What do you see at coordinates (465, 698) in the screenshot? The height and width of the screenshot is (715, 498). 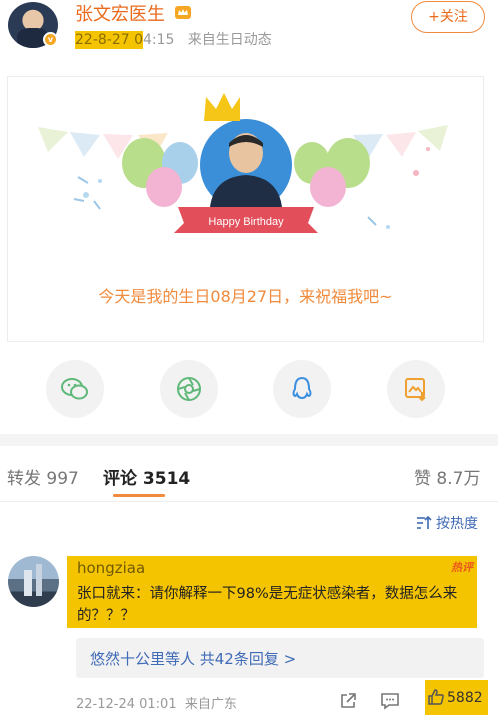 I see `comment-like-count: 5882` at bounding box center [465, 698].